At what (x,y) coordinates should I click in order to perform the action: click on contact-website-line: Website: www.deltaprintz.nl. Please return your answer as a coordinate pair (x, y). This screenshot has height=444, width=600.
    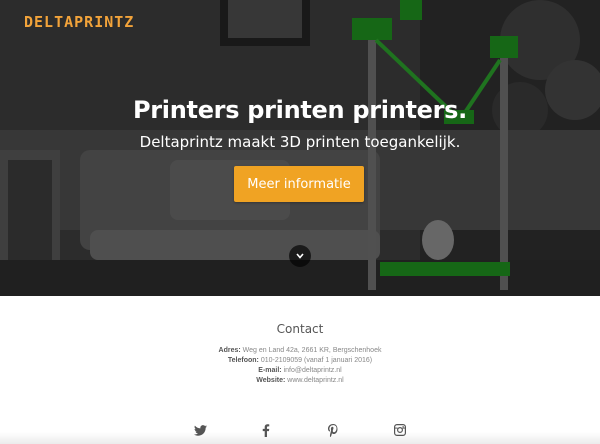
    Looking at the image, I should click on (300, 381).